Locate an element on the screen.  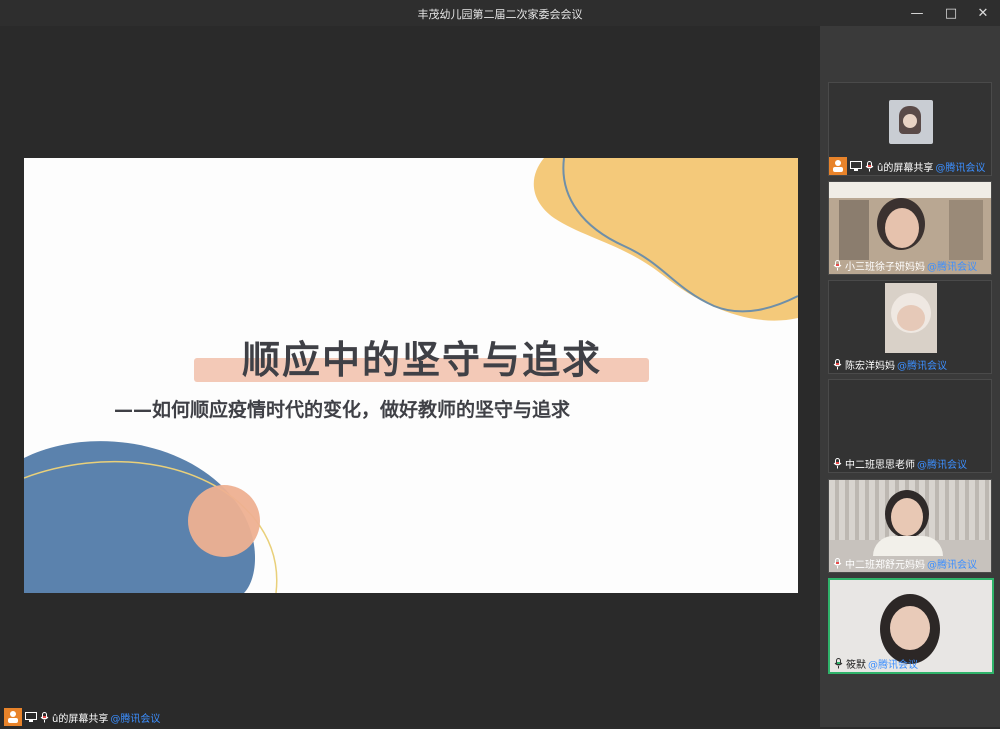
window-title: 丰茂幼儿园第二届二次家委会会议 is located at coordinates (500, 14).